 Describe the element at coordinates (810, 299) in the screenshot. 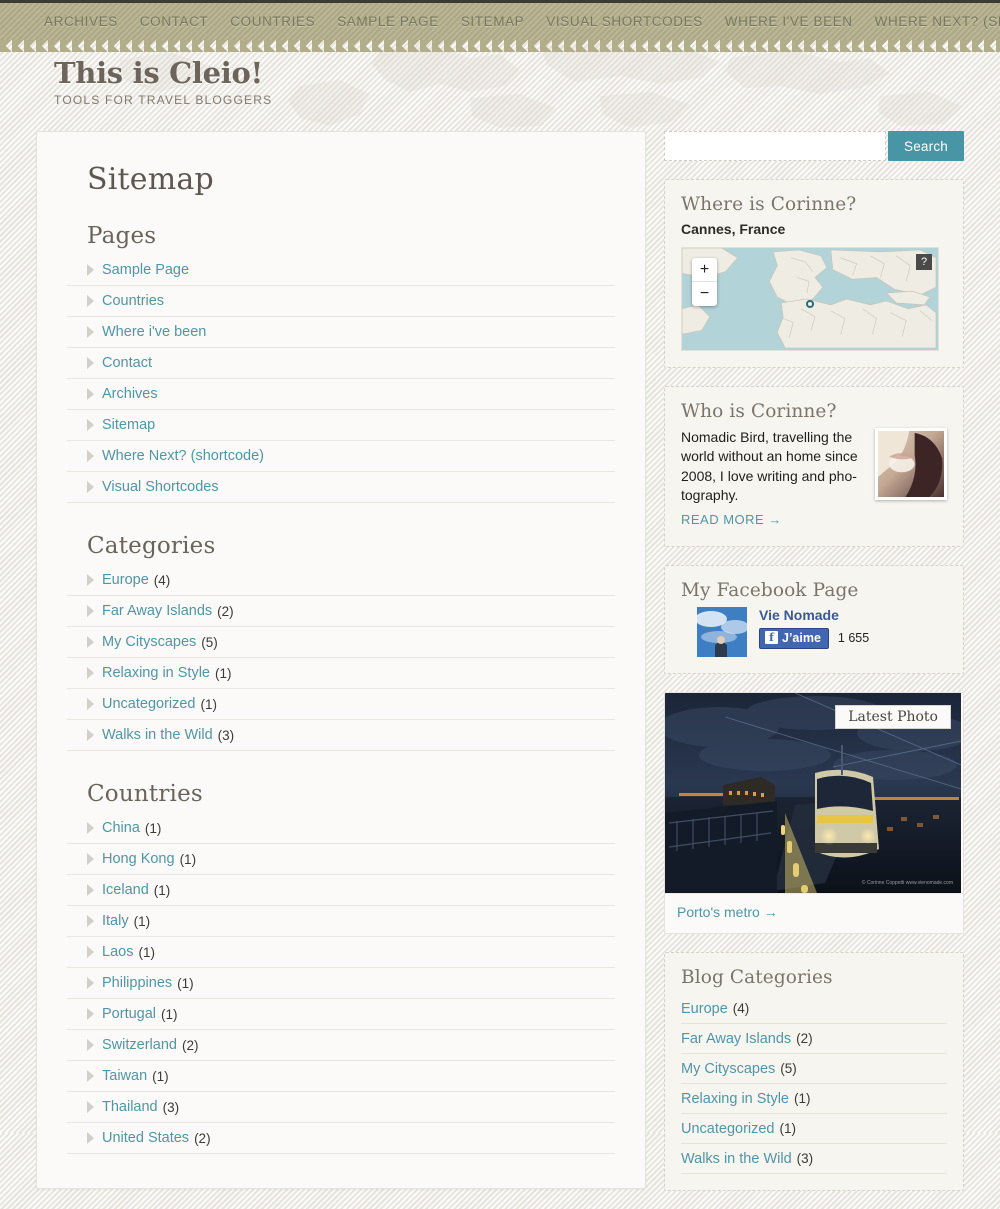

I see `location-map: + − ?` at that location.